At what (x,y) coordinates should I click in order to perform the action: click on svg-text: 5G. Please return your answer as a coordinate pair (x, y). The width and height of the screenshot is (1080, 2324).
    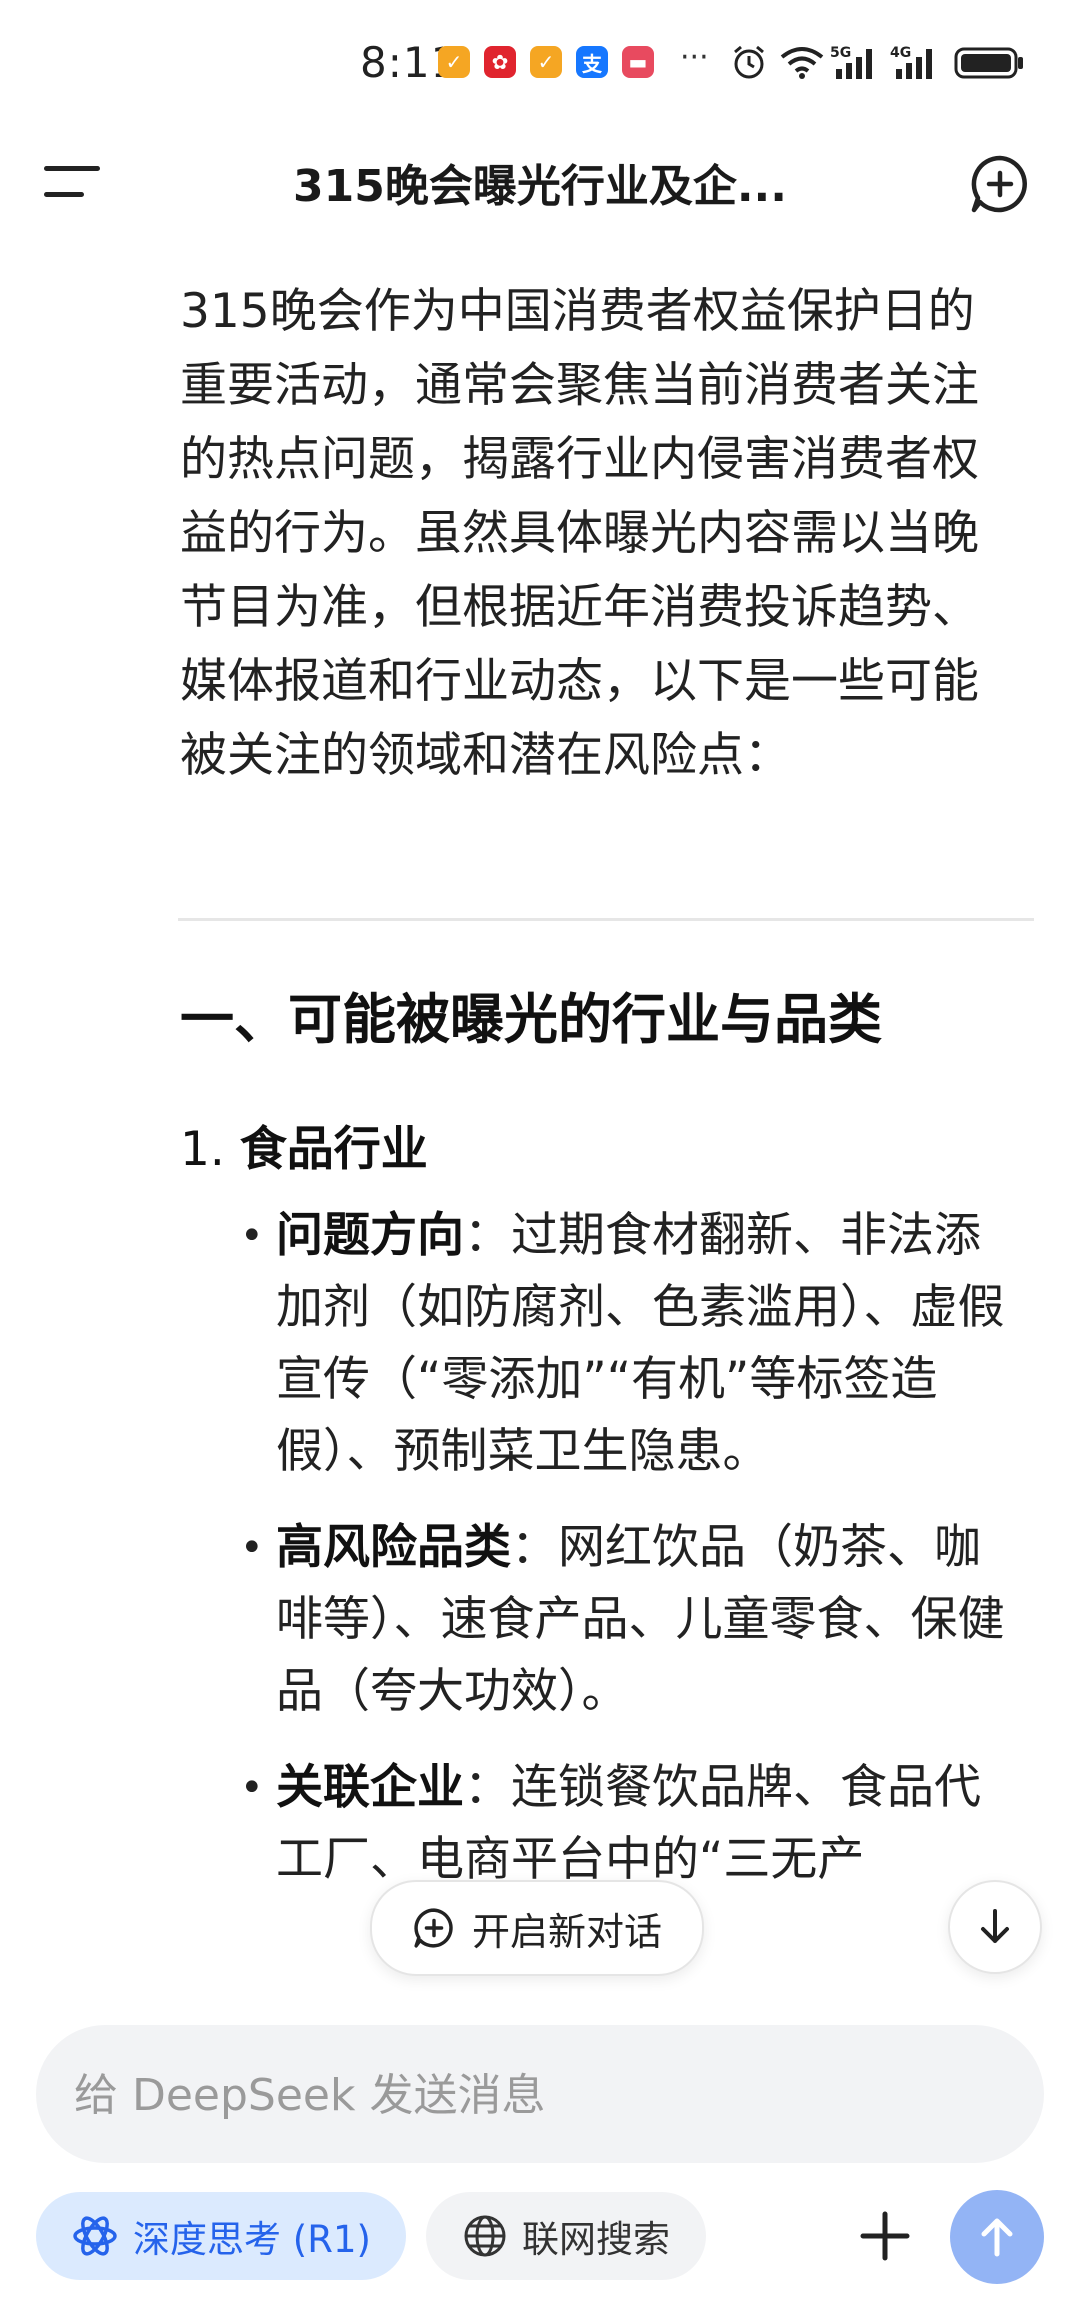
    Looking at the image, I should click on (840, 53).